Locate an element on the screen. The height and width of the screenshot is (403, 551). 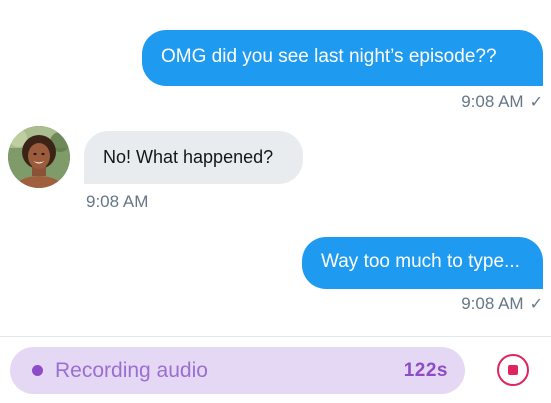
incoming-message-bubble: No! What happened? is located at coordinates (193, 157).